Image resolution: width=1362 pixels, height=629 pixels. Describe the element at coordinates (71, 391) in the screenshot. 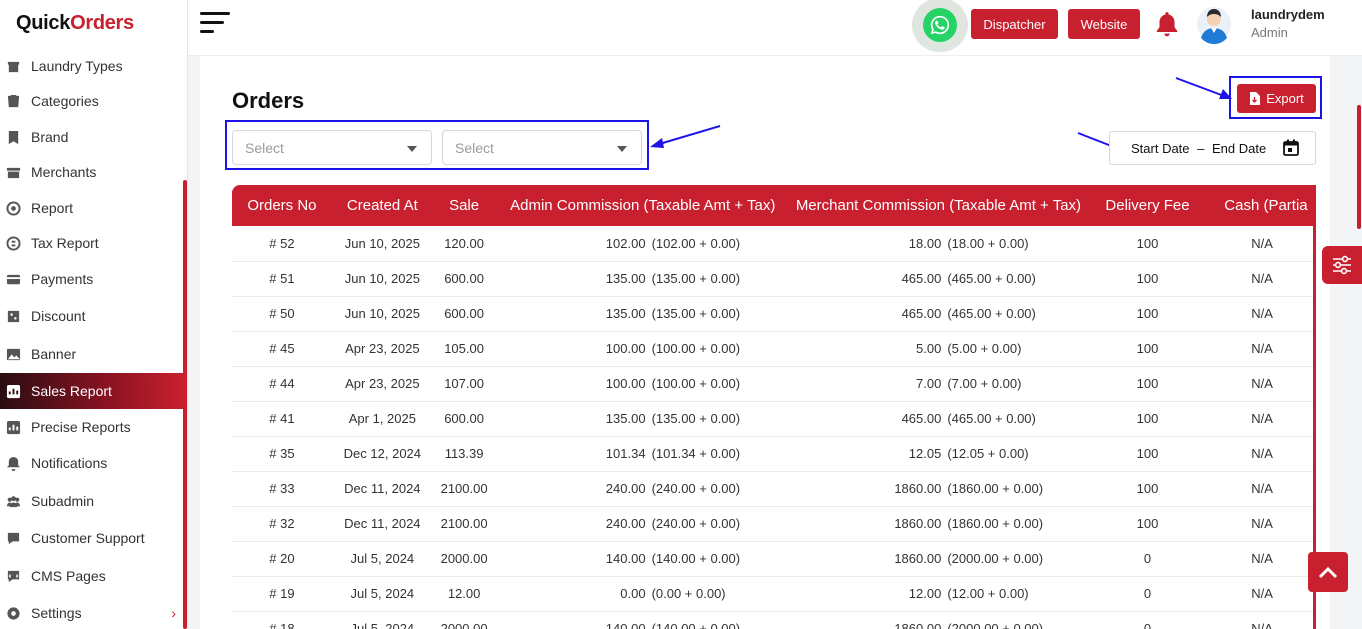

I see `sidebar-item-label: Sales Report` at that location.